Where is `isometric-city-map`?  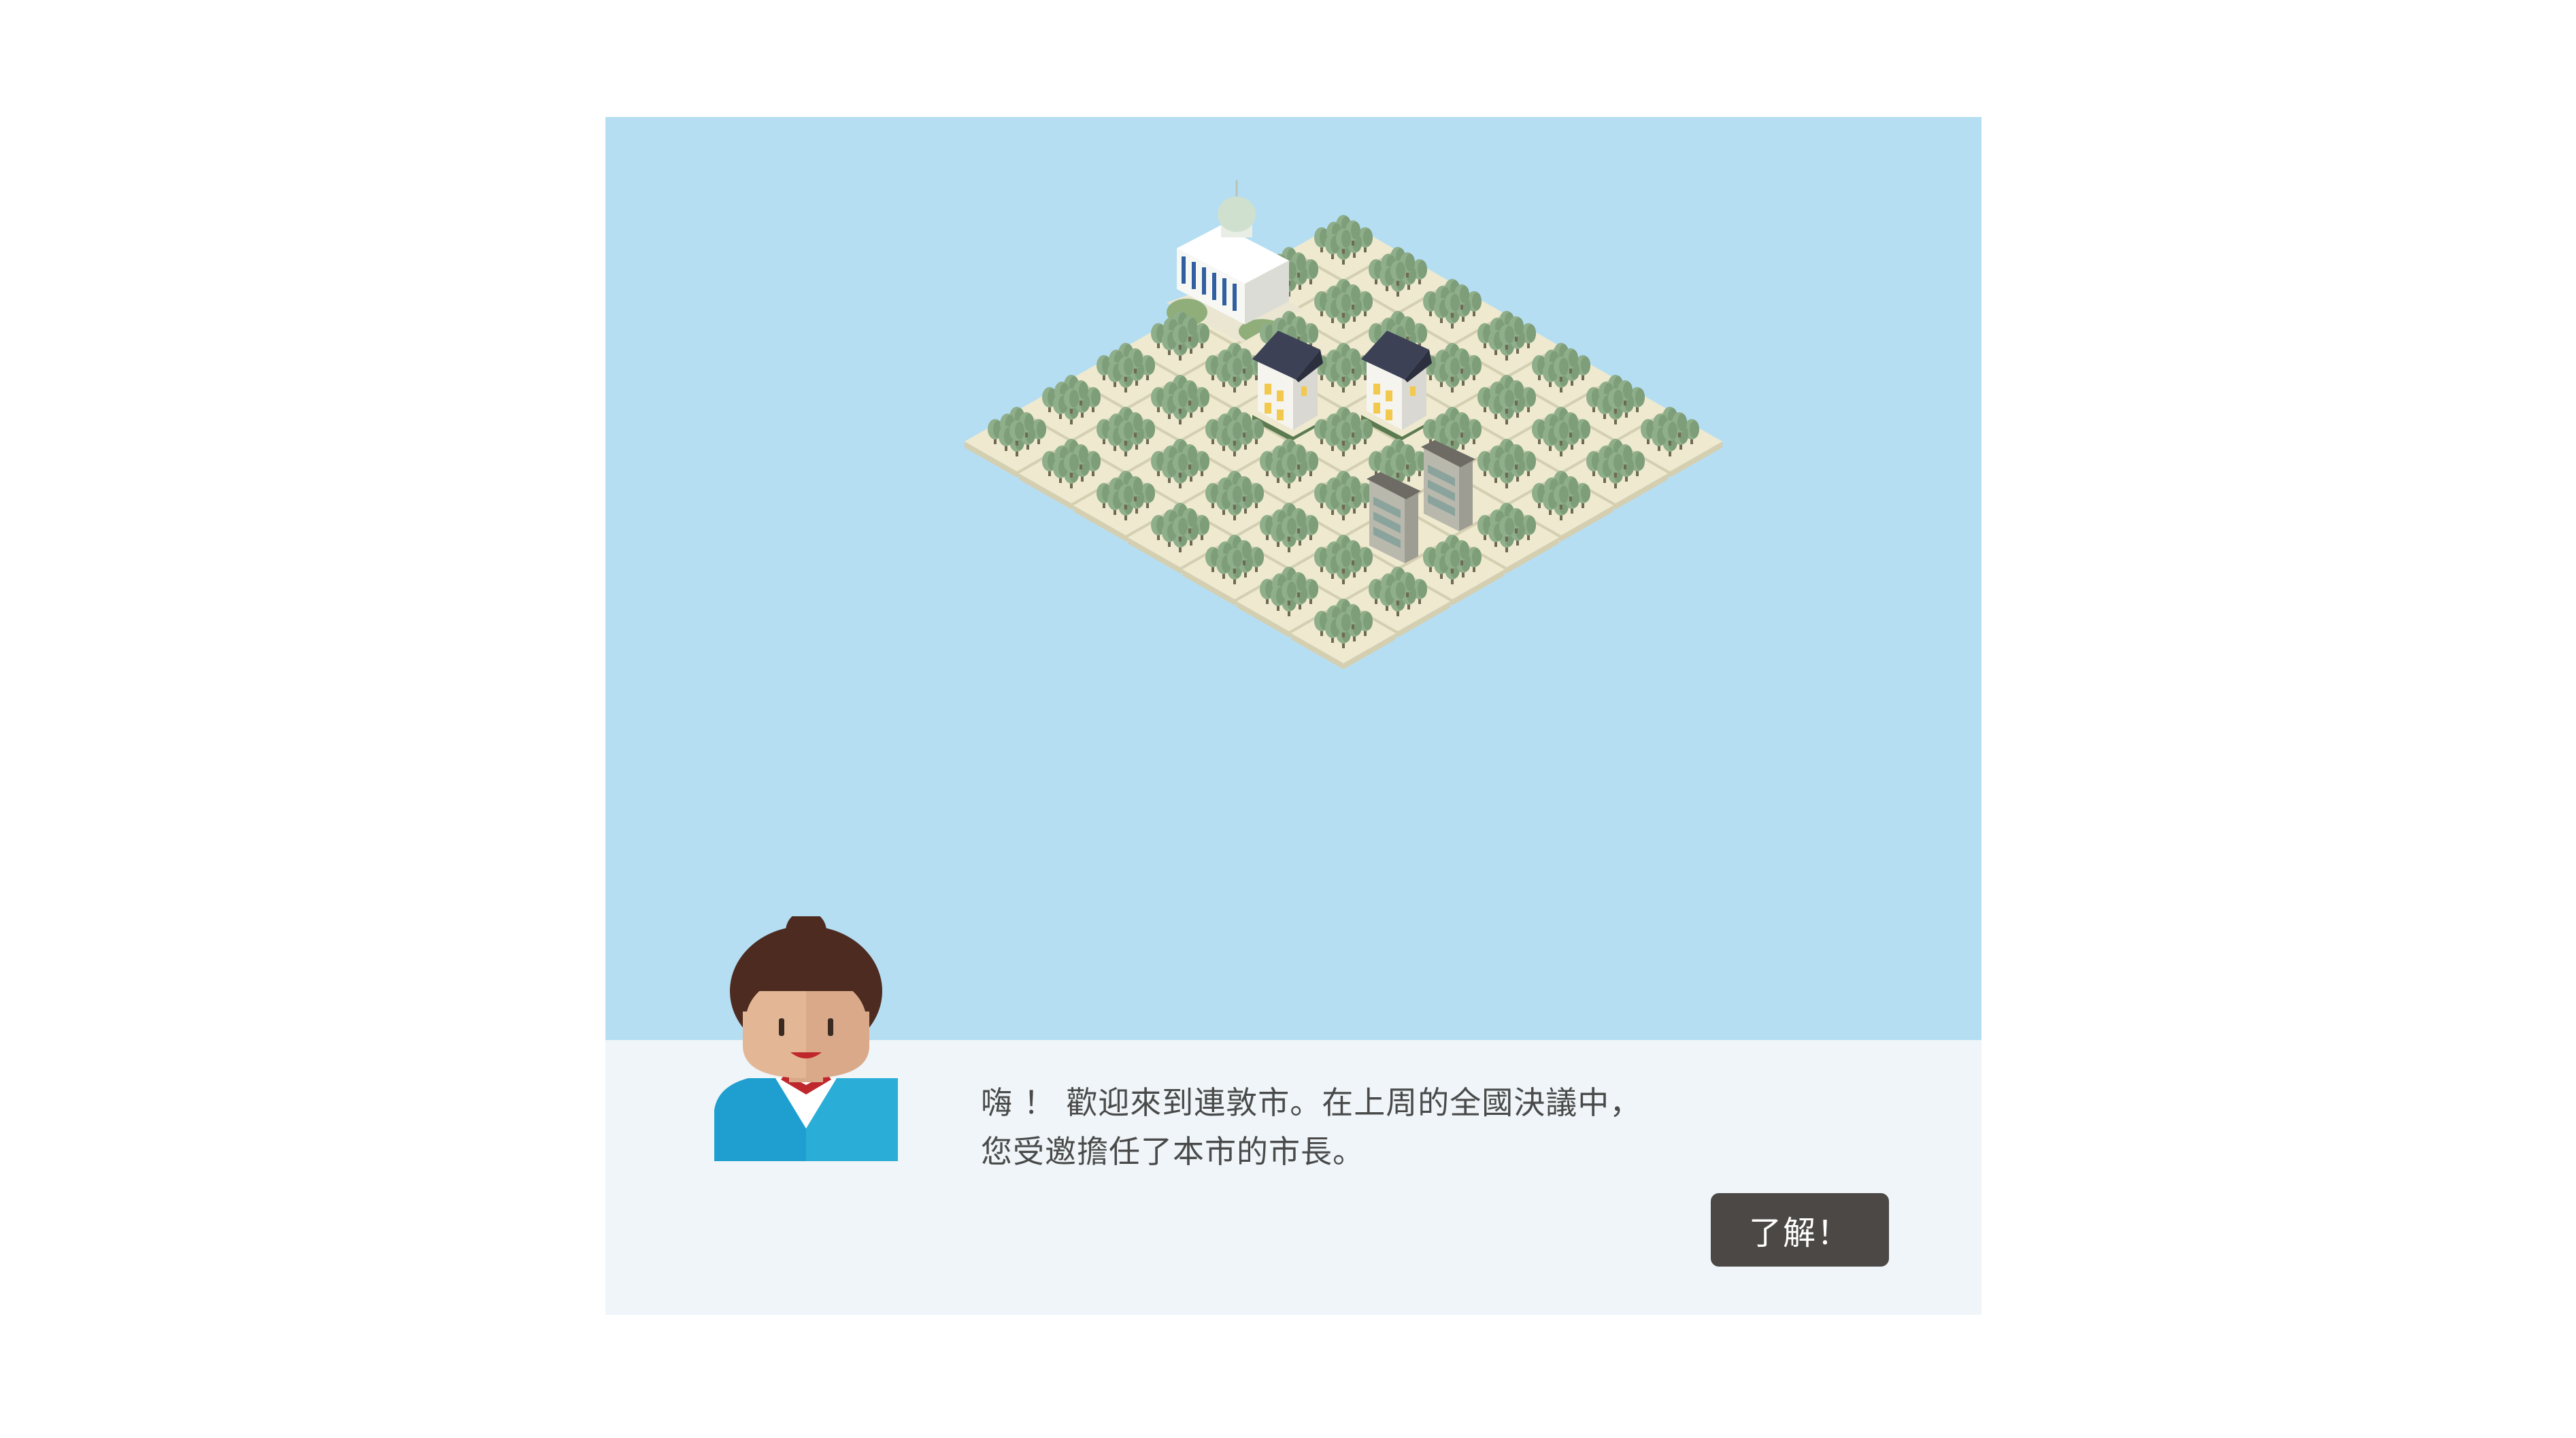 isometric-city-map is located at coordinates (1343, 424).